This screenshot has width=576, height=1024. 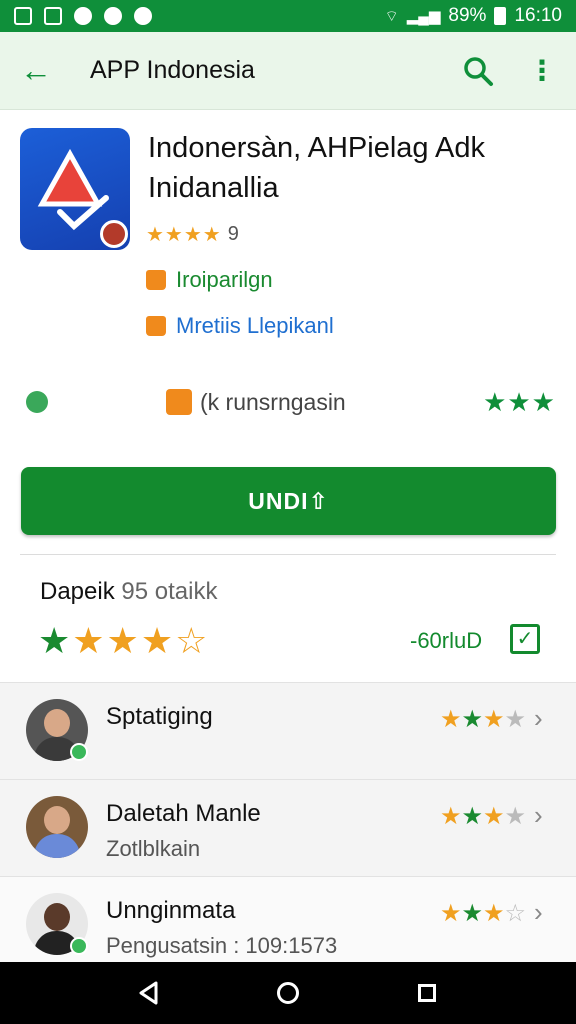 I want to click on review-stars: ★★★☆, so click(x=483, y=913).